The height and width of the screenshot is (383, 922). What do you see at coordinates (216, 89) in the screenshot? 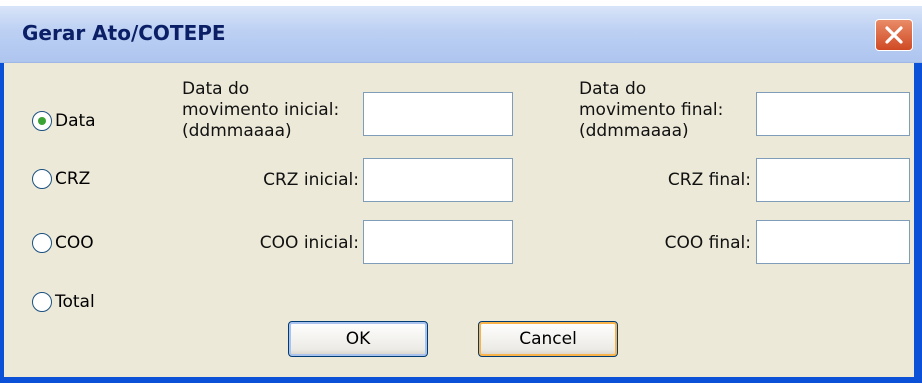
I see `data-inicial-label-line1: Data do` at bounding box center [216, 89].